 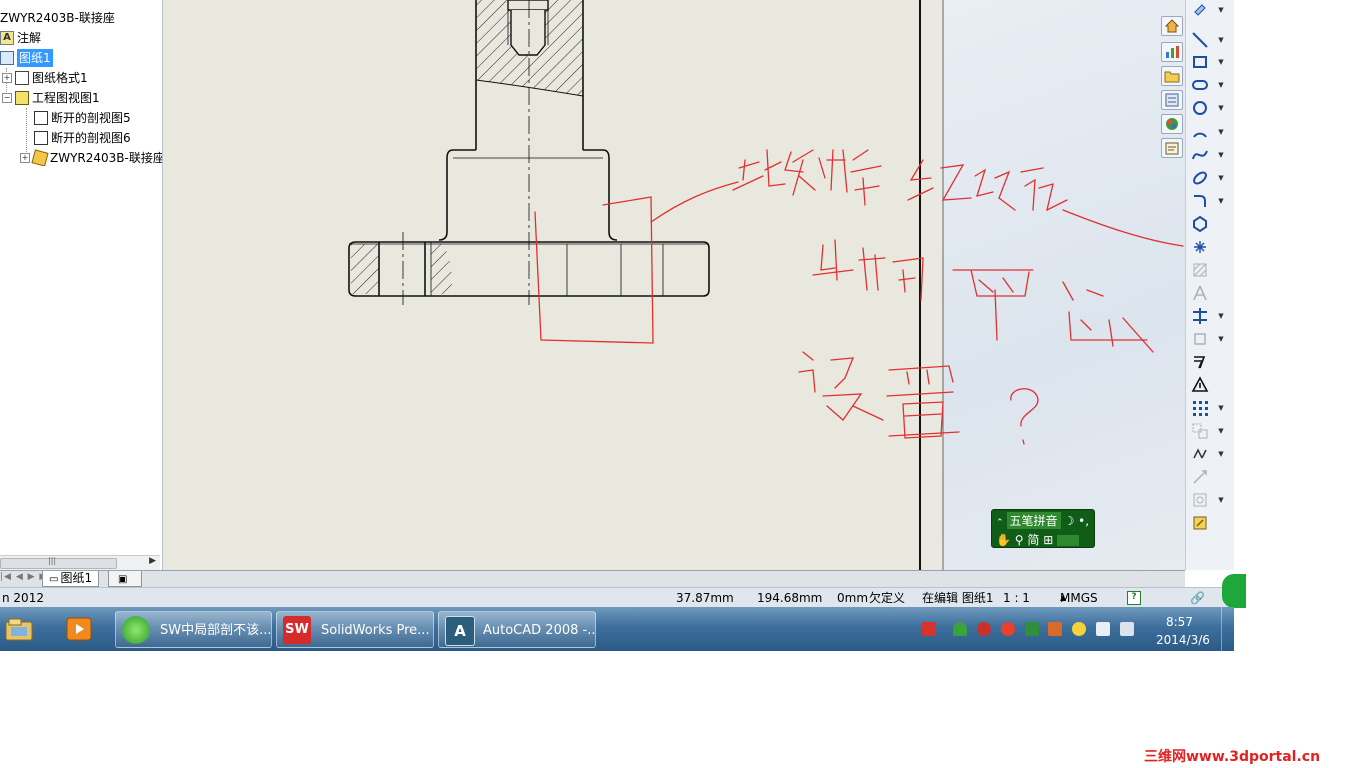 I want to click on add-sheet-tab: ▣, so click(x=125, y=579).